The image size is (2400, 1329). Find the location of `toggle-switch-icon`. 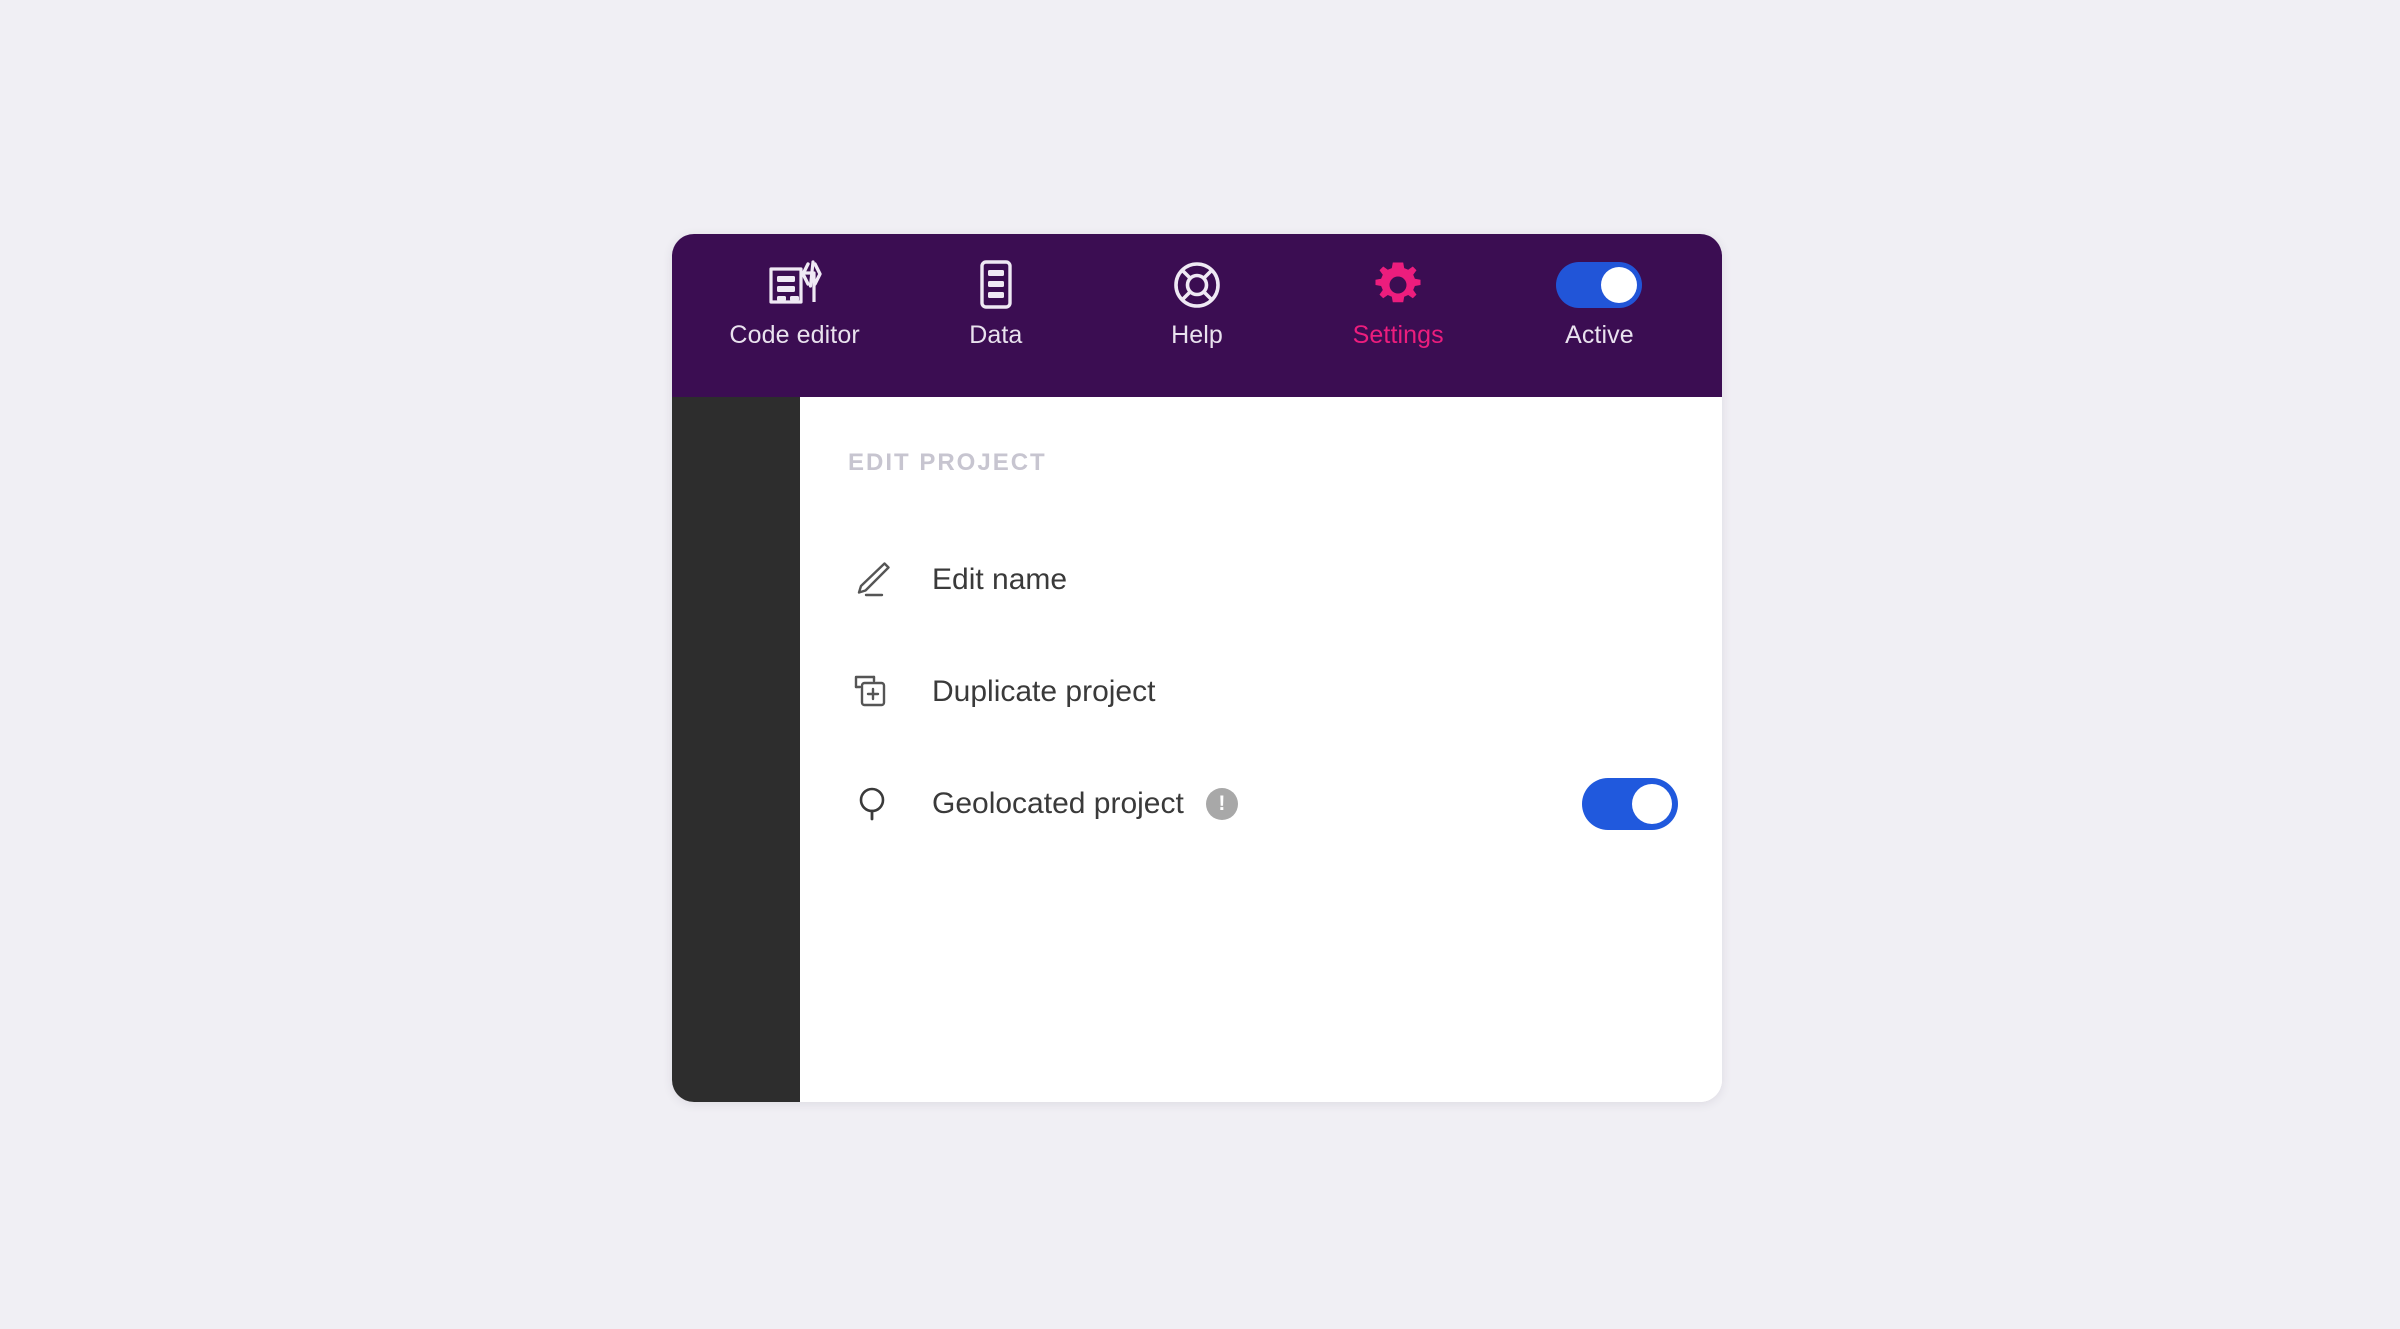

toggle-switch-icon is located at coordinates (1599, 285).